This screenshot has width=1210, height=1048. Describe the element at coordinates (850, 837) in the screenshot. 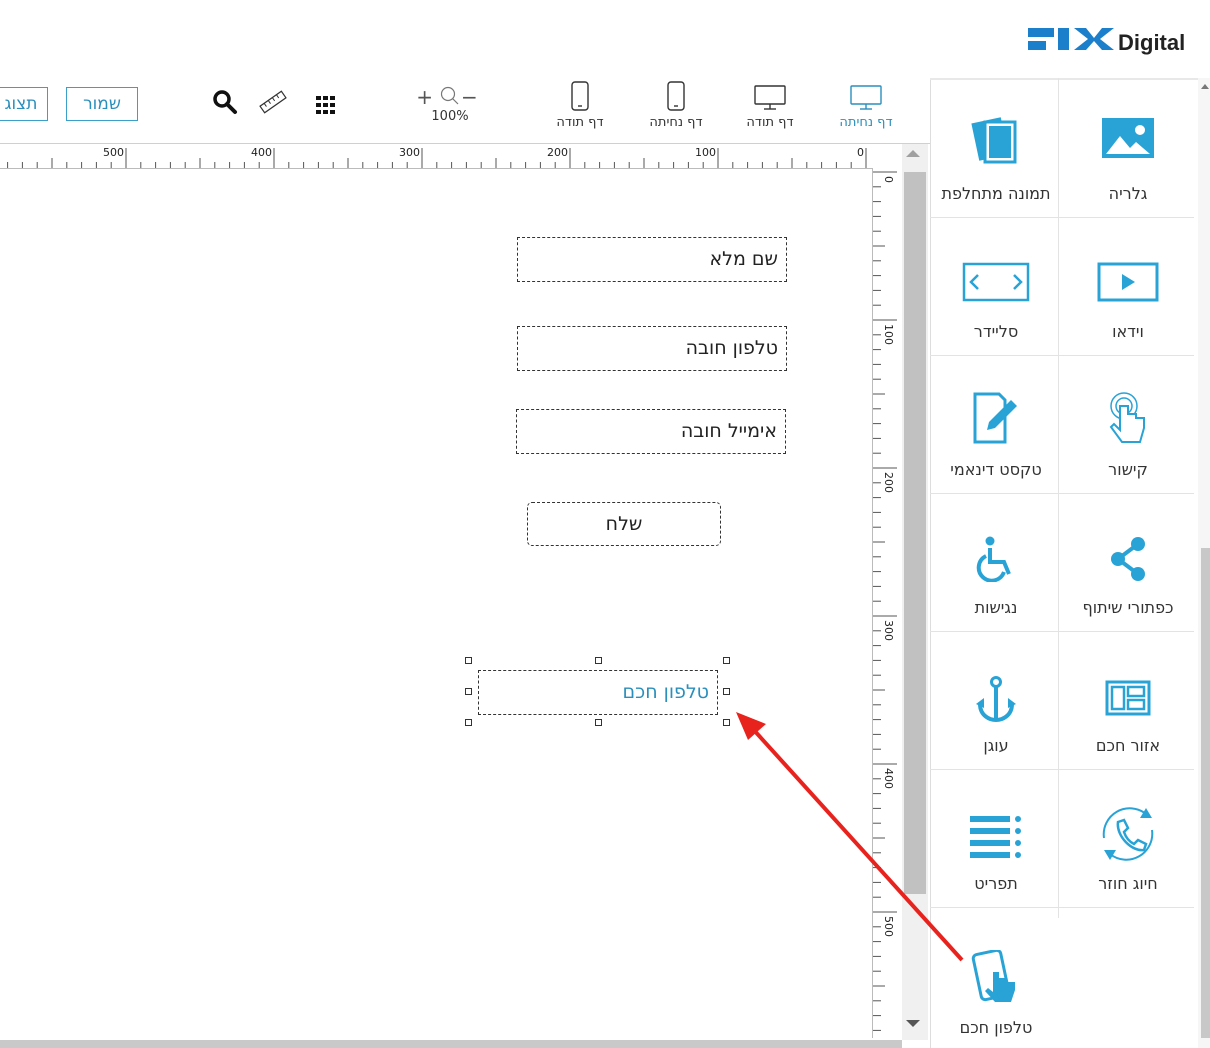

I see `red-annotation-arrow` at that location.